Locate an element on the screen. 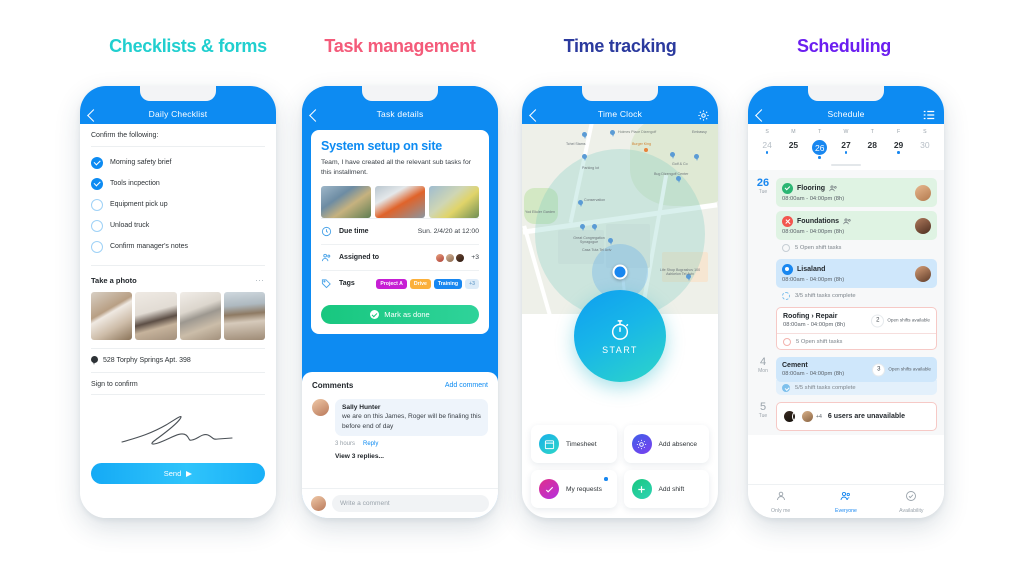 The width and height of the screenshot is (1024, 561). tags-row: Tags Project A Drive Training +3 is located at coordinates (400, 283).